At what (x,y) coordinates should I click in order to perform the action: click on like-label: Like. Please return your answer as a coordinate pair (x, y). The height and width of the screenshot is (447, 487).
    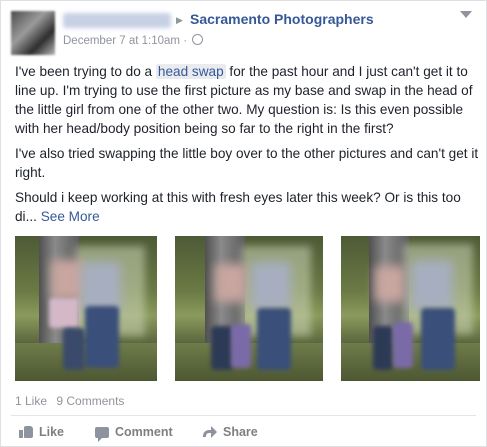
    Looking at the image, I should click on (52, 432).